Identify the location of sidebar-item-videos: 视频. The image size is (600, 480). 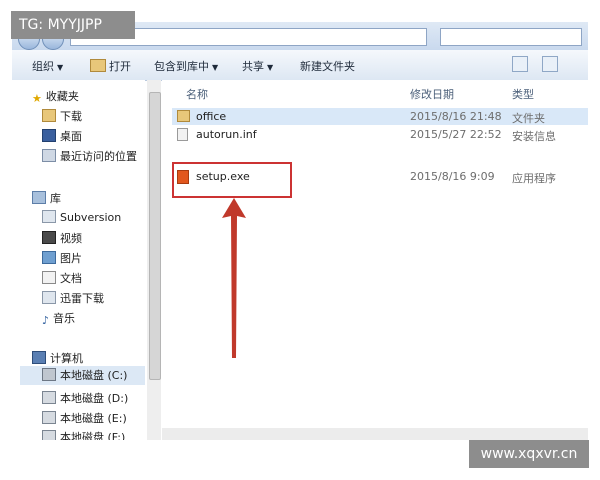
(62, 238).